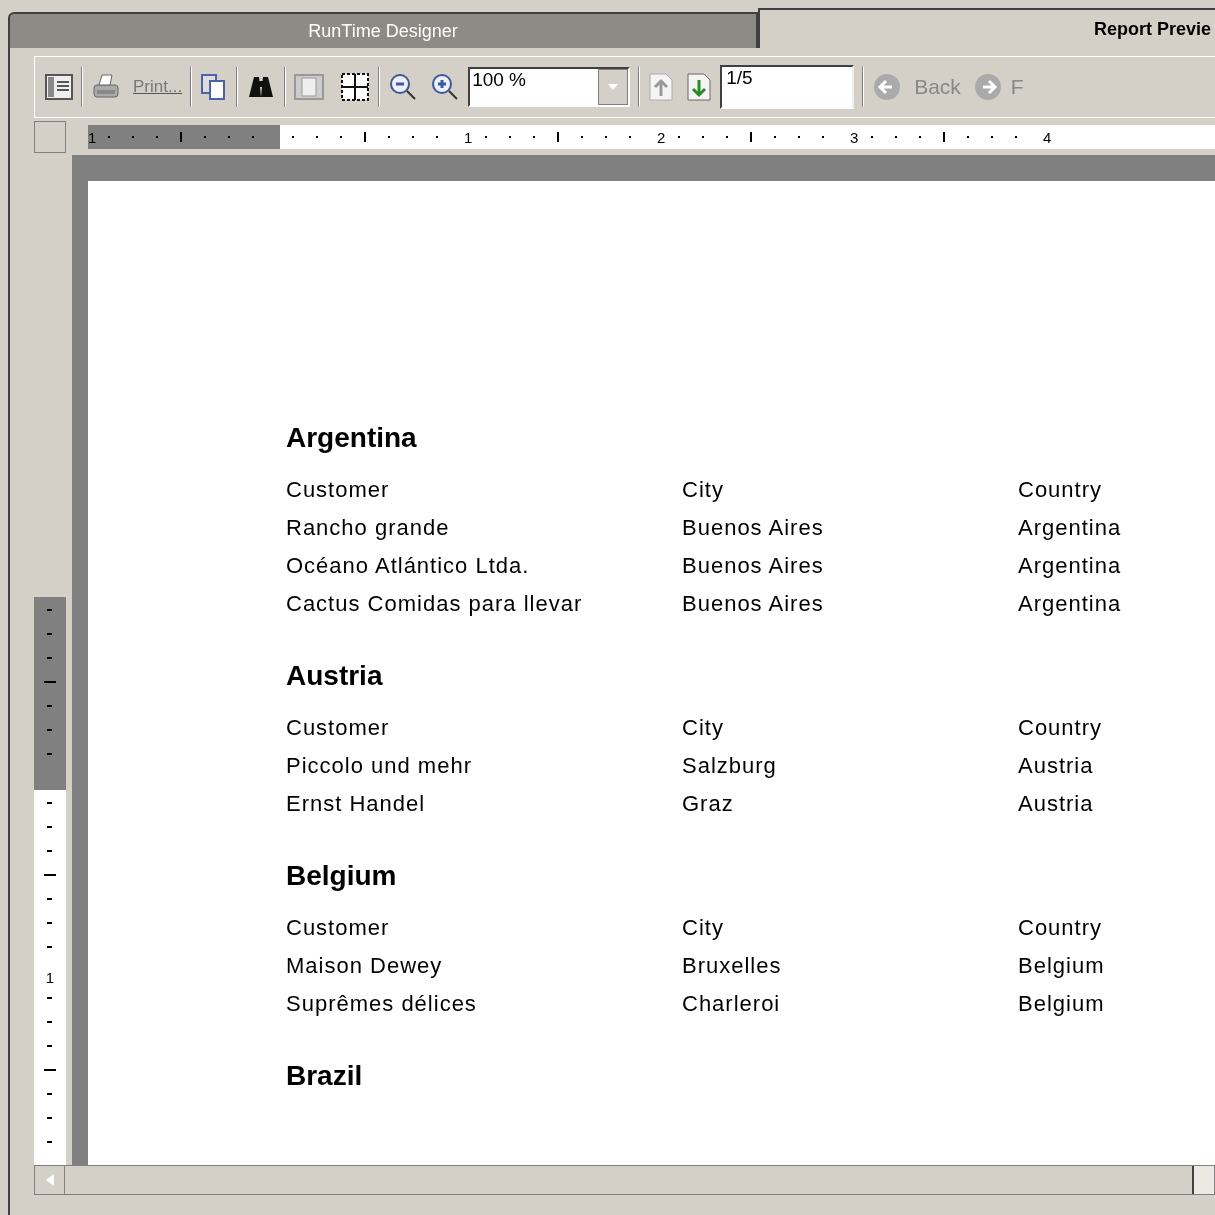  I want to click on ruler-number: 4, so click(1047, 137).